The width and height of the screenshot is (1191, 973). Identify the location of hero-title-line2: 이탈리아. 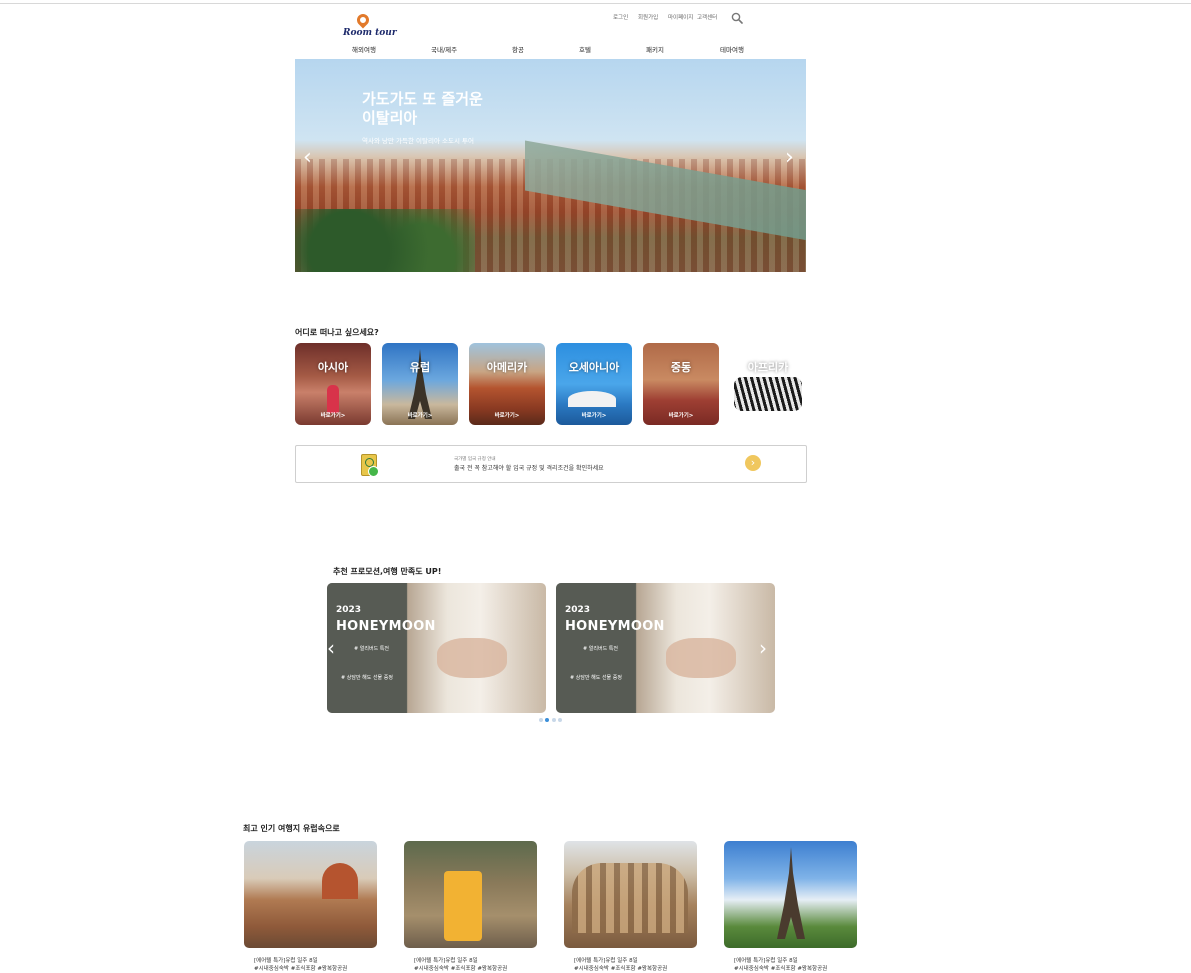
(390, 118).